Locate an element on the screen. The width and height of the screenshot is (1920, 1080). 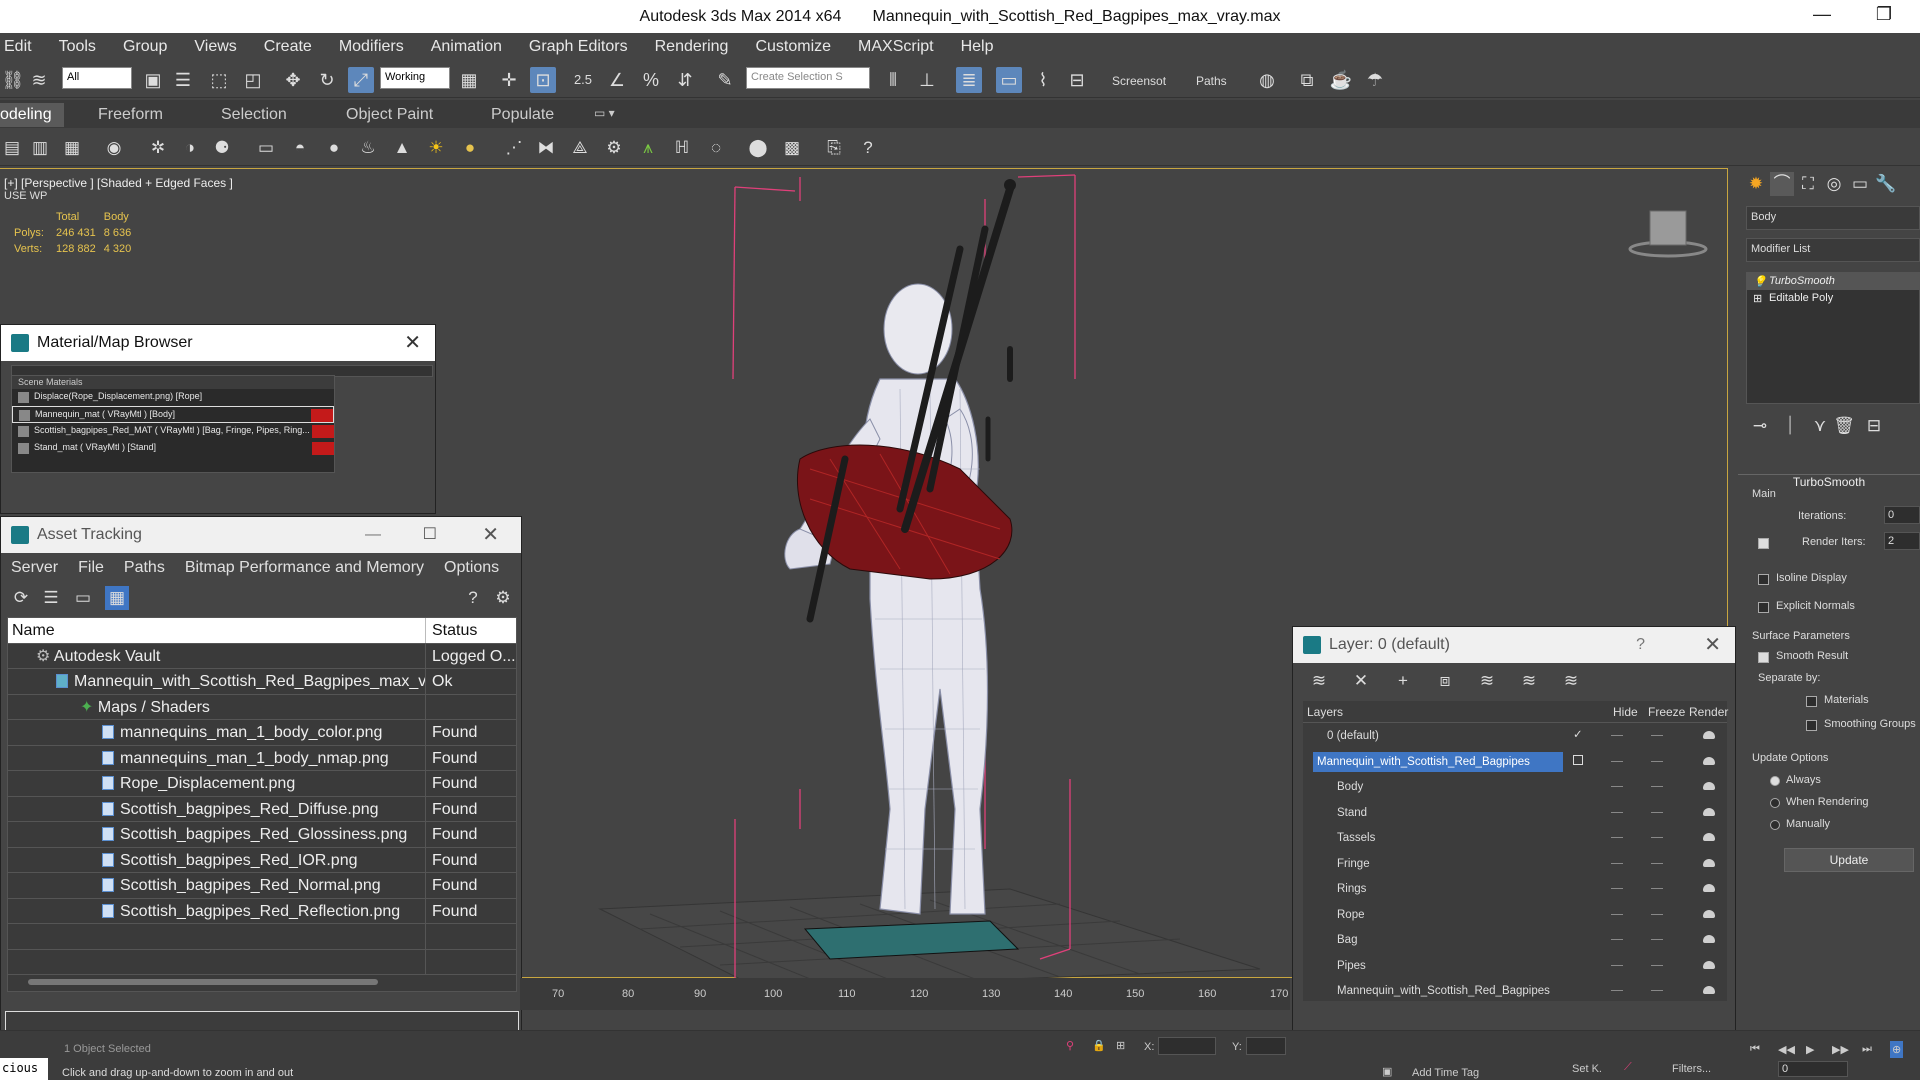
menu-create: Create is located at coordinates (288, 47).